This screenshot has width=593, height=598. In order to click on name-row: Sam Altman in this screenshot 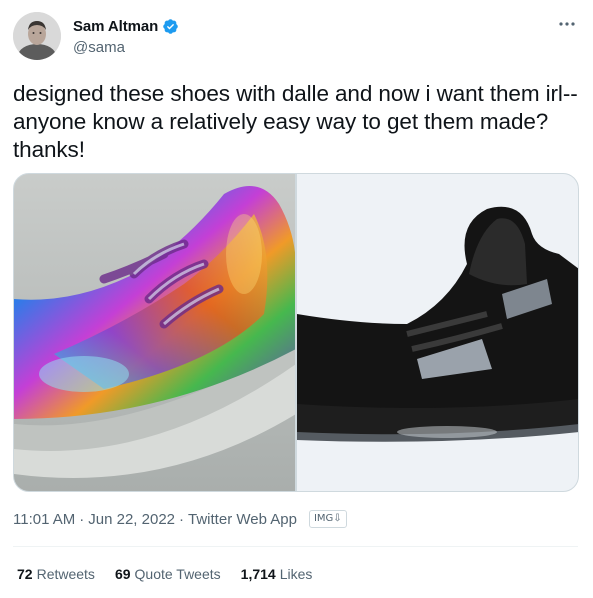, I will do `click(126, 26)`.